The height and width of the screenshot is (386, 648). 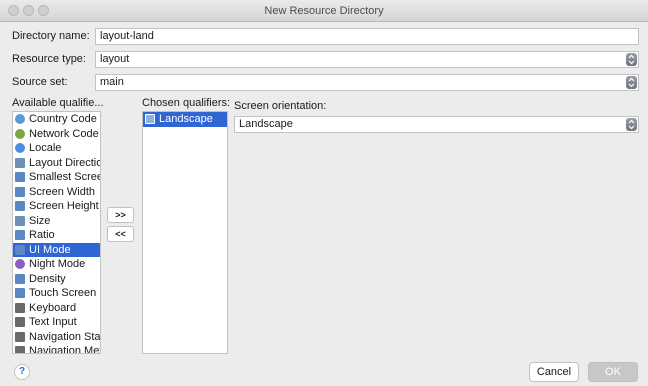 I want to click on night-mode-icon, so click(x=20, y=264).